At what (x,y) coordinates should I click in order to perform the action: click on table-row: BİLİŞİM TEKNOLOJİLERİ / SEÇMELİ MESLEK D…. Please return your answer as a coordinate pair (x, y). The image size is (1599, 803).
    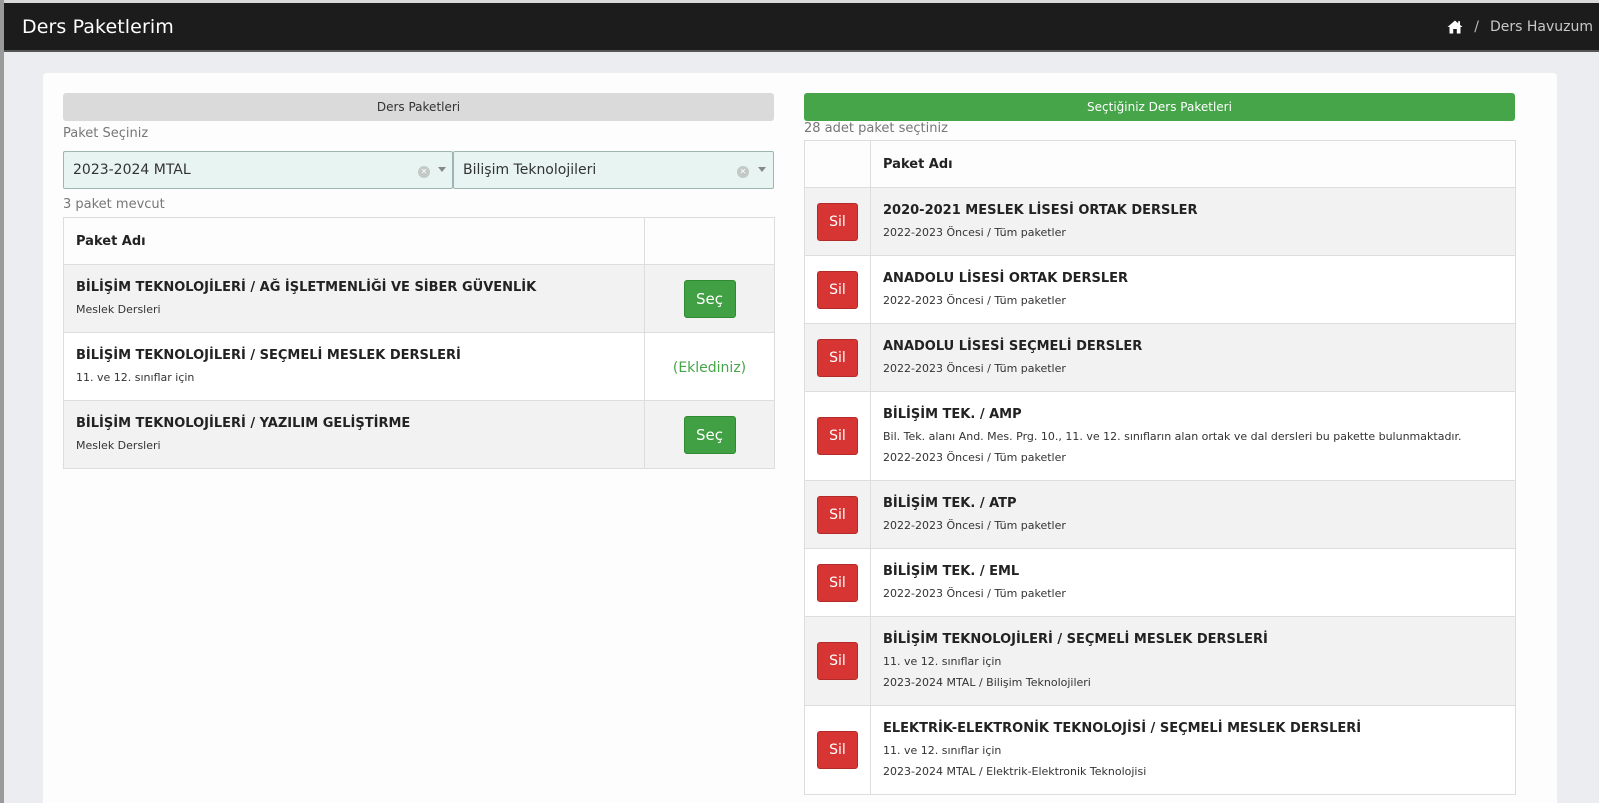
    Looking at the image, I should click on (419, 366).